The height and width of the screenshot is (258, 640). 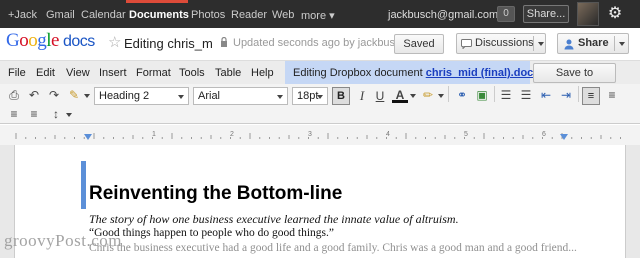 I want to click on notification-badge: 0, so click(x=506, y=14).